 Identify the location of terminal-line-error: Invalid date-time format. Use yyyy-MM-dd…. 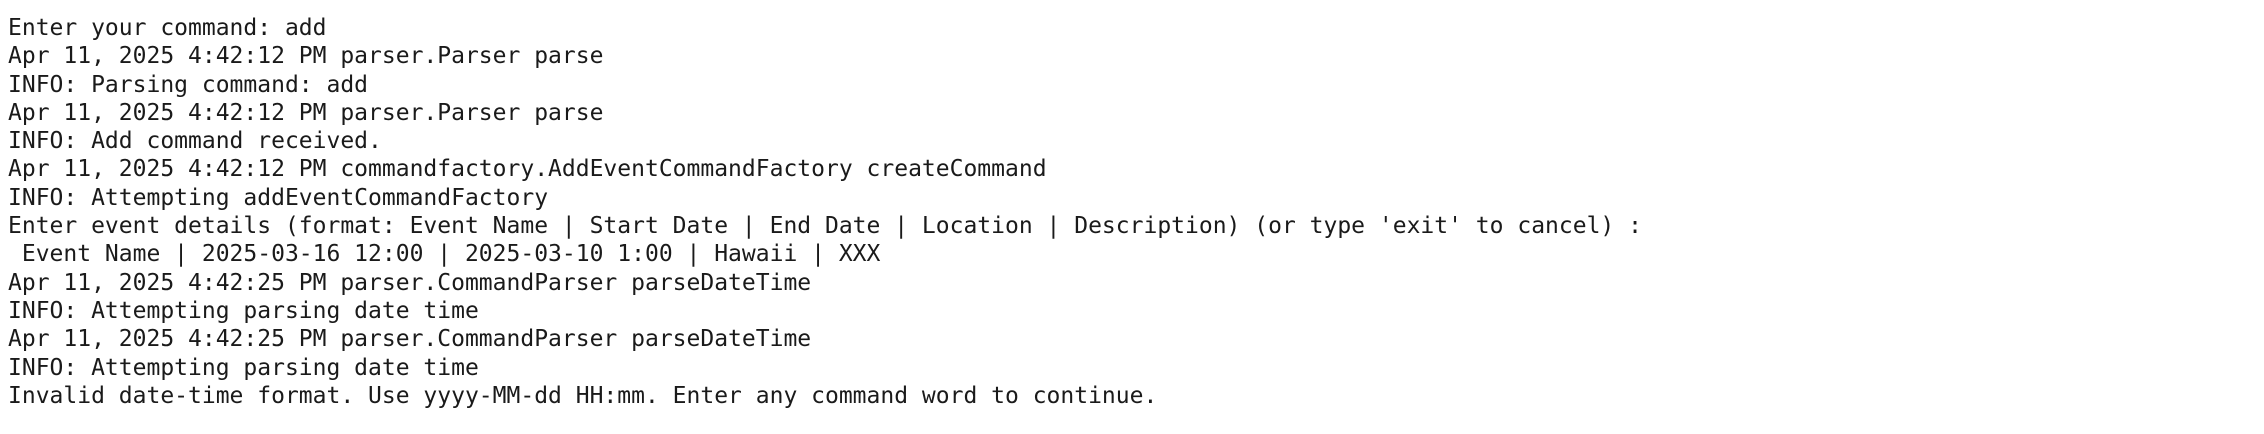
(583, 395).